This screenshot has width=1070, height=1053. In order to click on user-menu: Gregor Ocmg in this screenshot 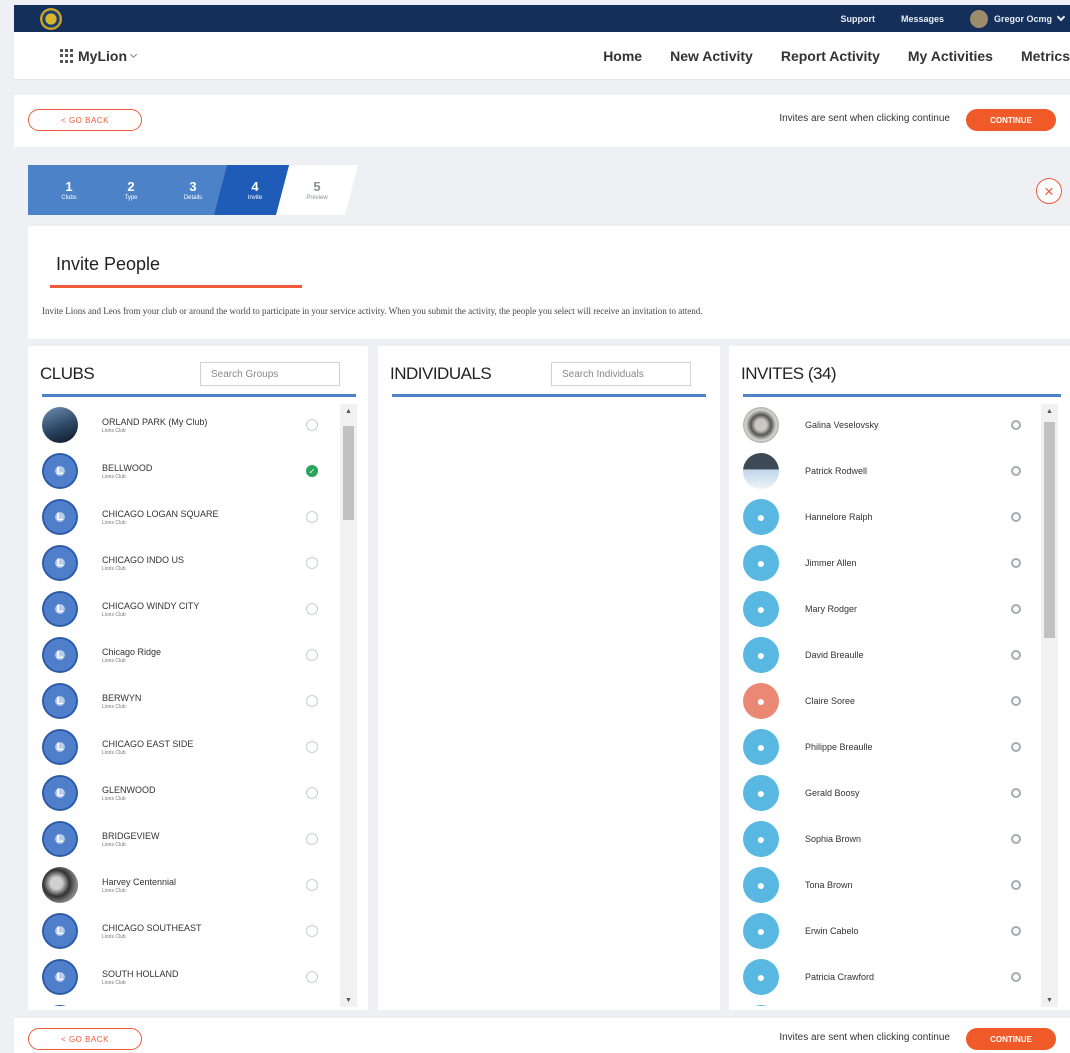, I will do `click(1017, 18)`.